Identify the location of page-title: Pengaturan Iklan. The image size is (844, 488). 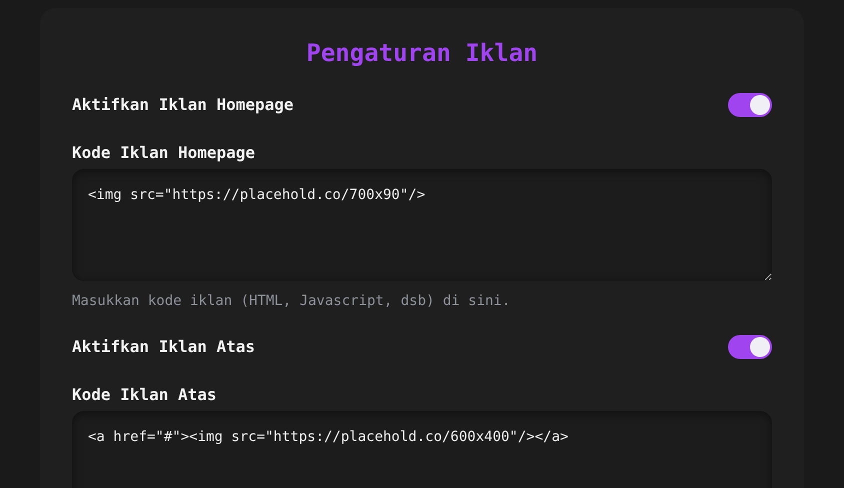
(422, 53).